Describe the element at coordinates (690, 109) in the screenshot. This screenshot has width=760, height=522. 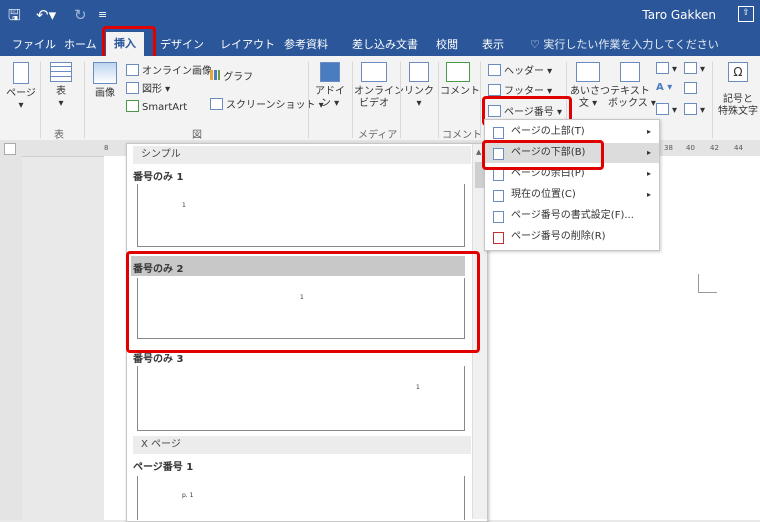
I see `object-icon` at that location.